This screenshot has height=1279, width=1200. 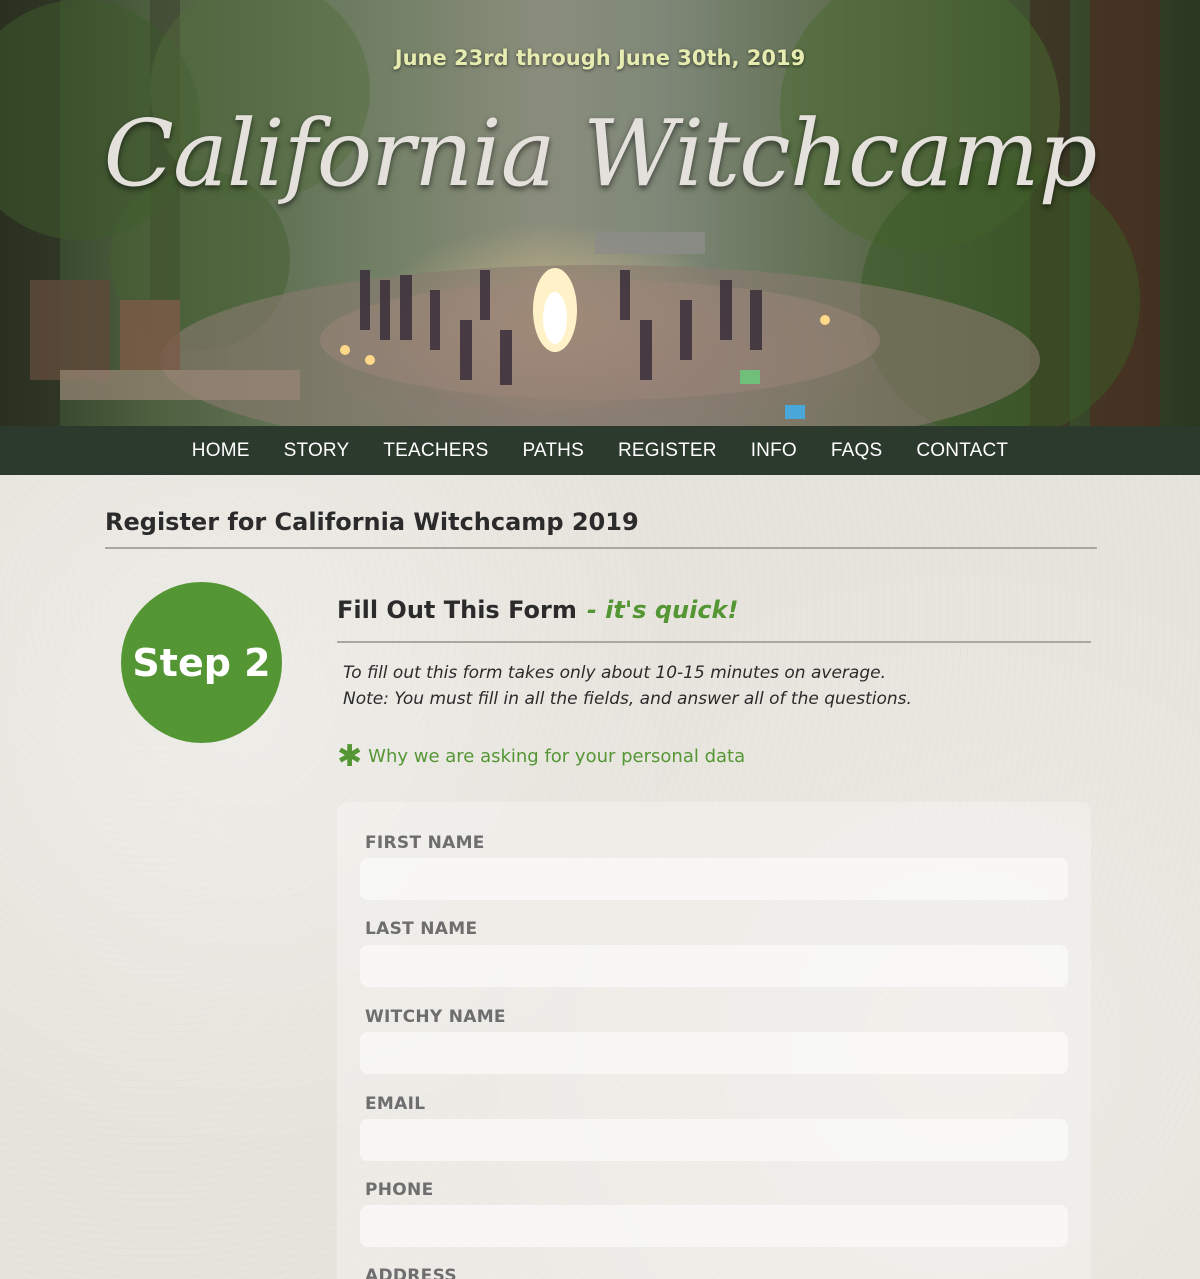 I want to click on phone-label: PHONE, so click(x=399, y=1190).